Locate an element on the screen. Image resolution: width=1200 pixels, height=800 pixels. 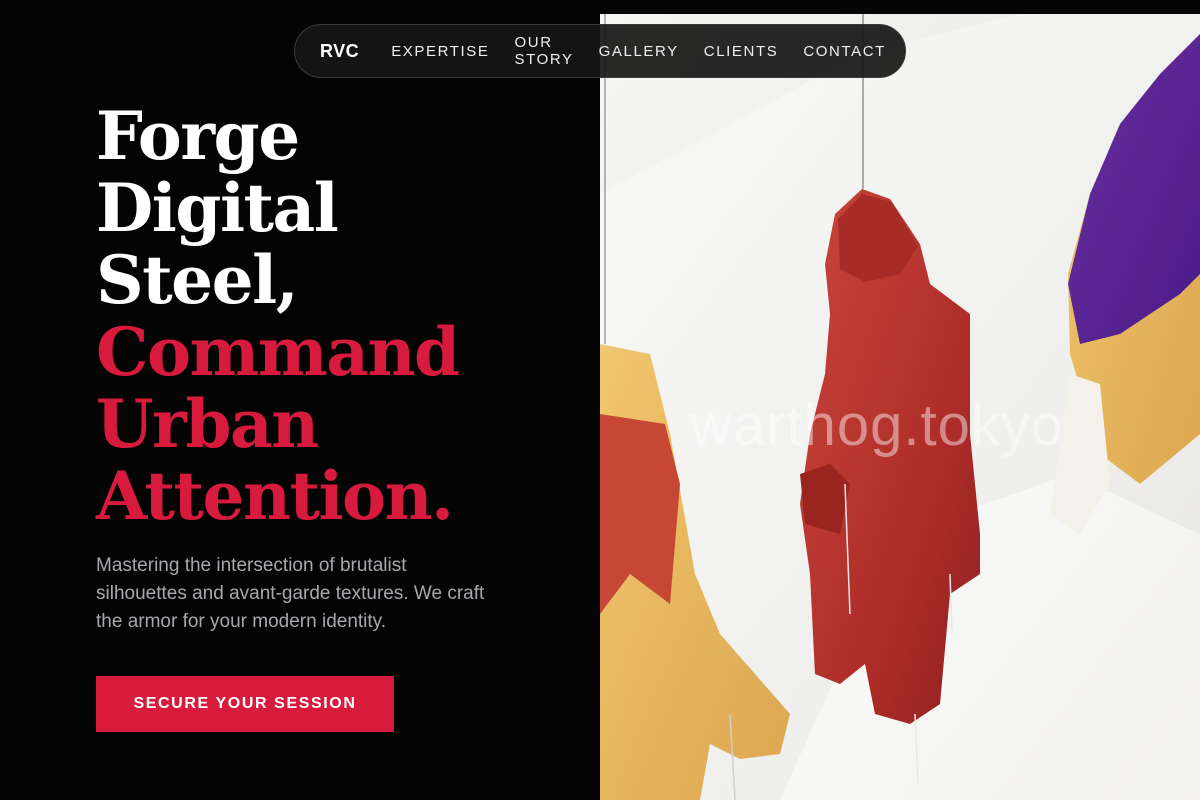
nav-gallery: GALLERY is located at coordinates (639, 51).